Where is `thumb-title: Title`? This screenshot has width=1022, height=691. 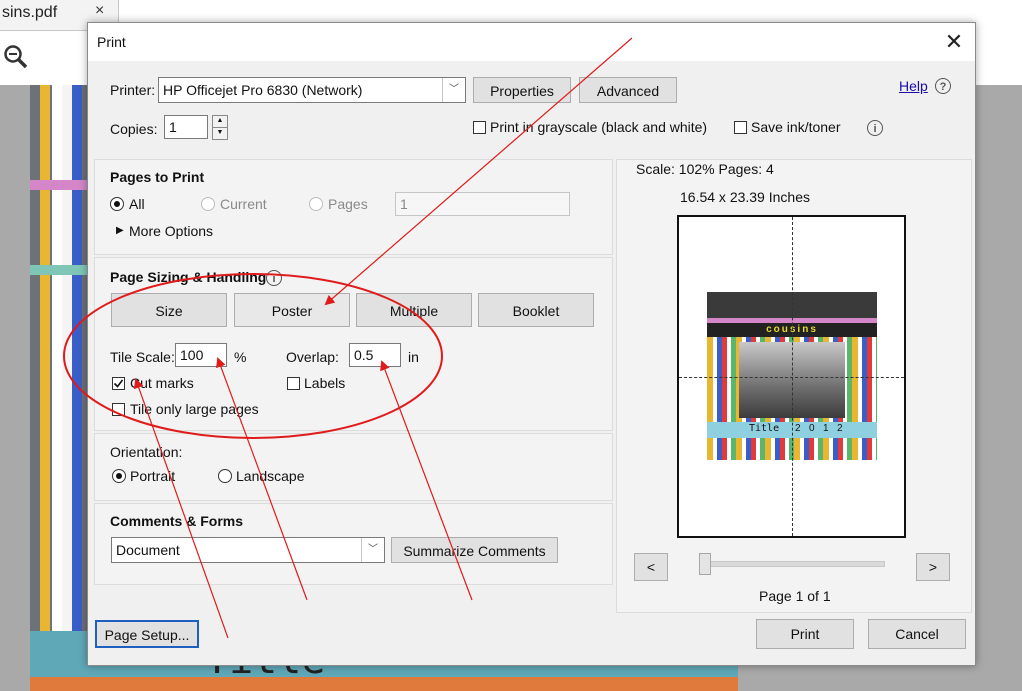 thumb-title: Title is located at coordinates (764, 428).